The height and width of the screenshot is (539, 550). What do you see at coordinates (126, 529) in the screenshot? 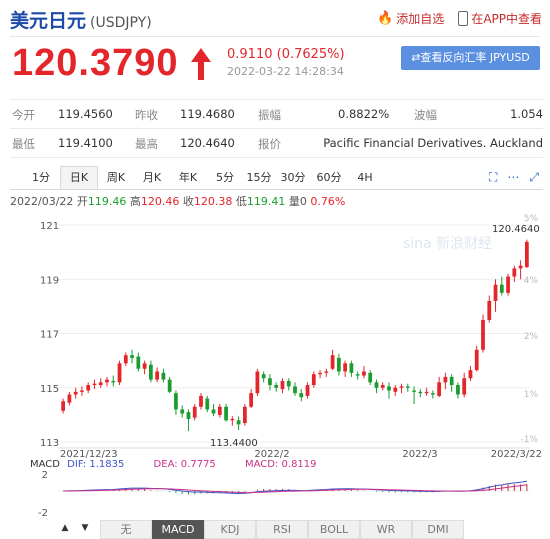
I see `indicator-none: 无` at bounding box center [126, 529].